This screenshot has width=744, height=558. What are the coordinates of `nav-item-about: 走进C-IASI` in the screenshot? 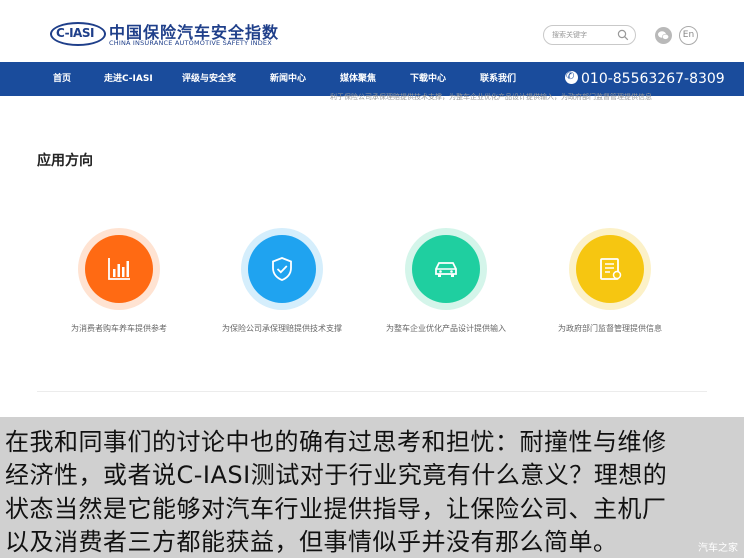 It's located at (128, 79).